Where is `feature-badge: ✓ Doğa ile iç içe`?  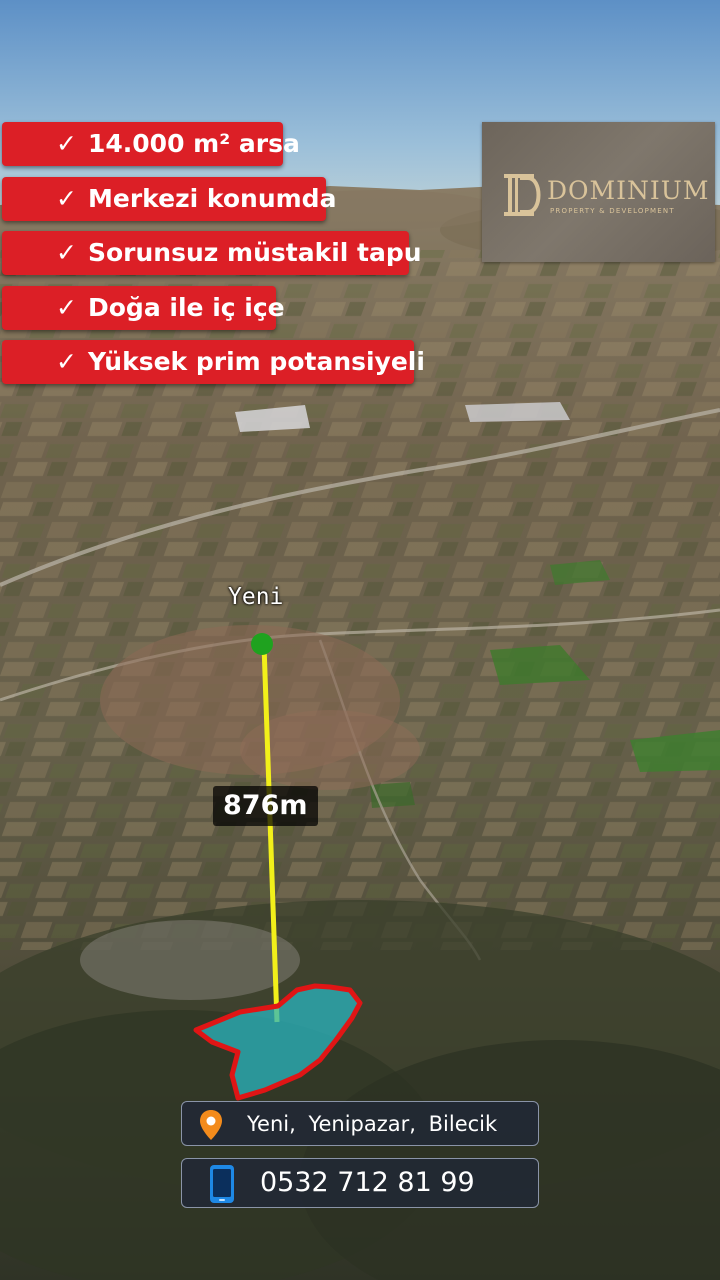
feature-badge: ✓ Doğa ile iç içe is located at coordinates (143, 308).